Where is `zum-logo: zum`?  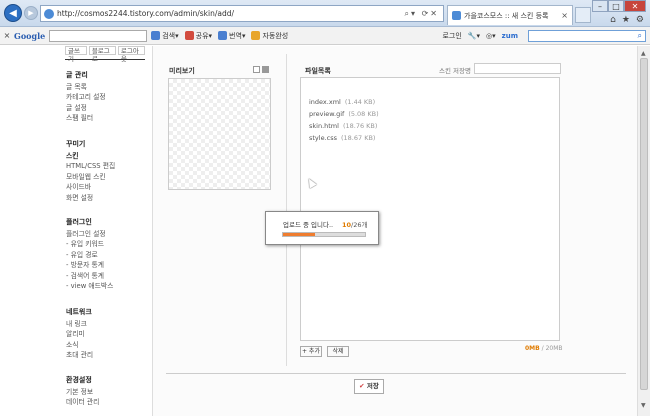
zum-logo: zum is located at coordinates (509, 36).